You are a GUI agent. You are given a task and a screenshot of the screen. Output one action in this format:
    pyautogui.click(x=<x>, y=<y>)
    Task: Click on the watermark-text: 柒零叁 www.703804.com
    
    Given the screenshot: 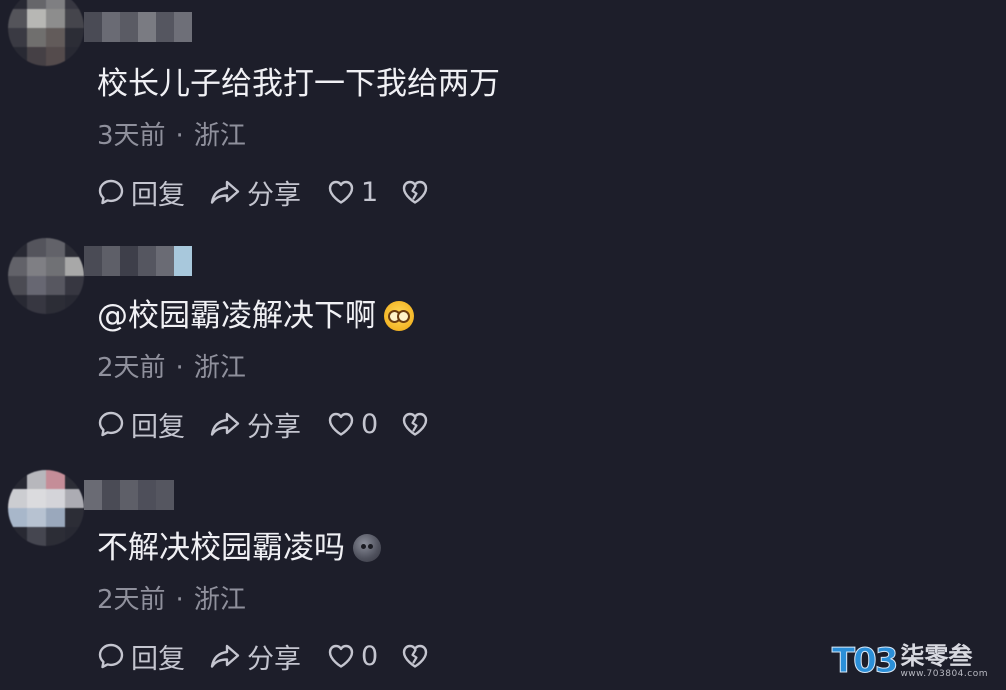 What is the action you would take?
    pyautogui.click(x=944, y=661)
    